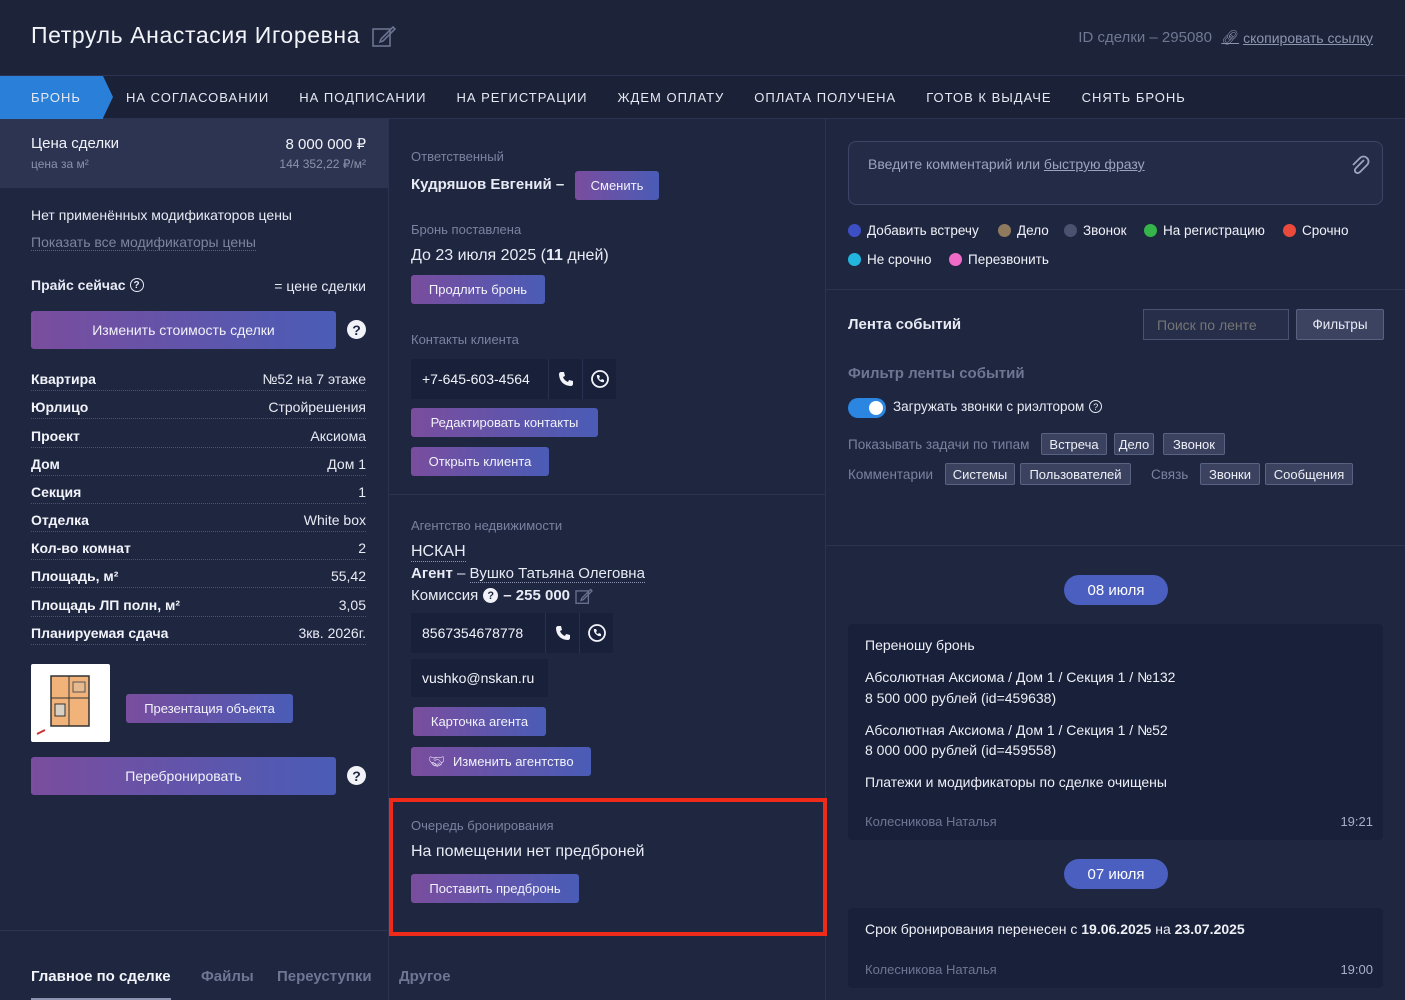 Image resolution: width=1405 pixels, height=1000 pixels. Describe the element at coordinates (480, 461) in the screenshot. I see `open-client-button: Открыть клиента` at that location.